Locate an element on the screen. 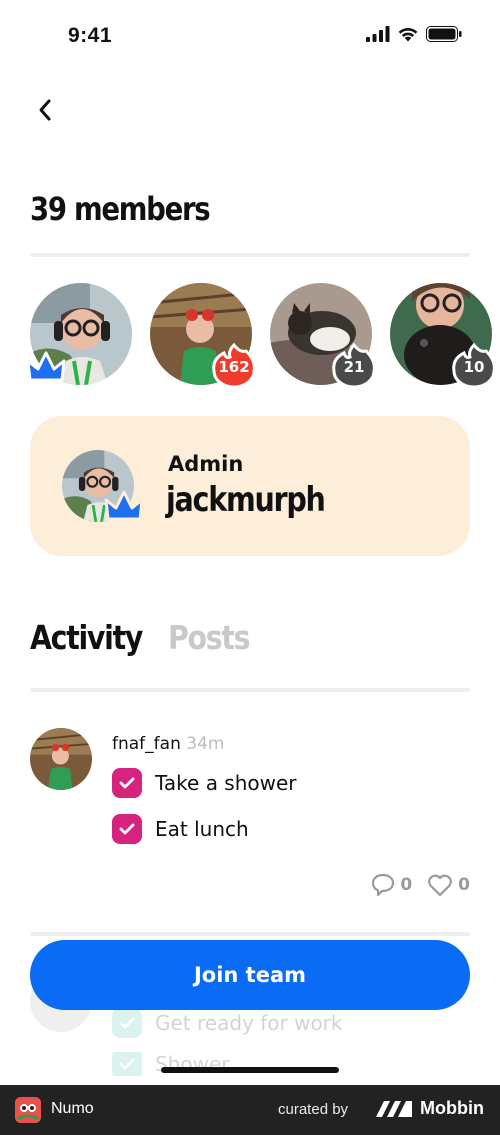 The image size is (500, 1135). post-header: fnaf_fan 34m is located at coordinates (168, 744).